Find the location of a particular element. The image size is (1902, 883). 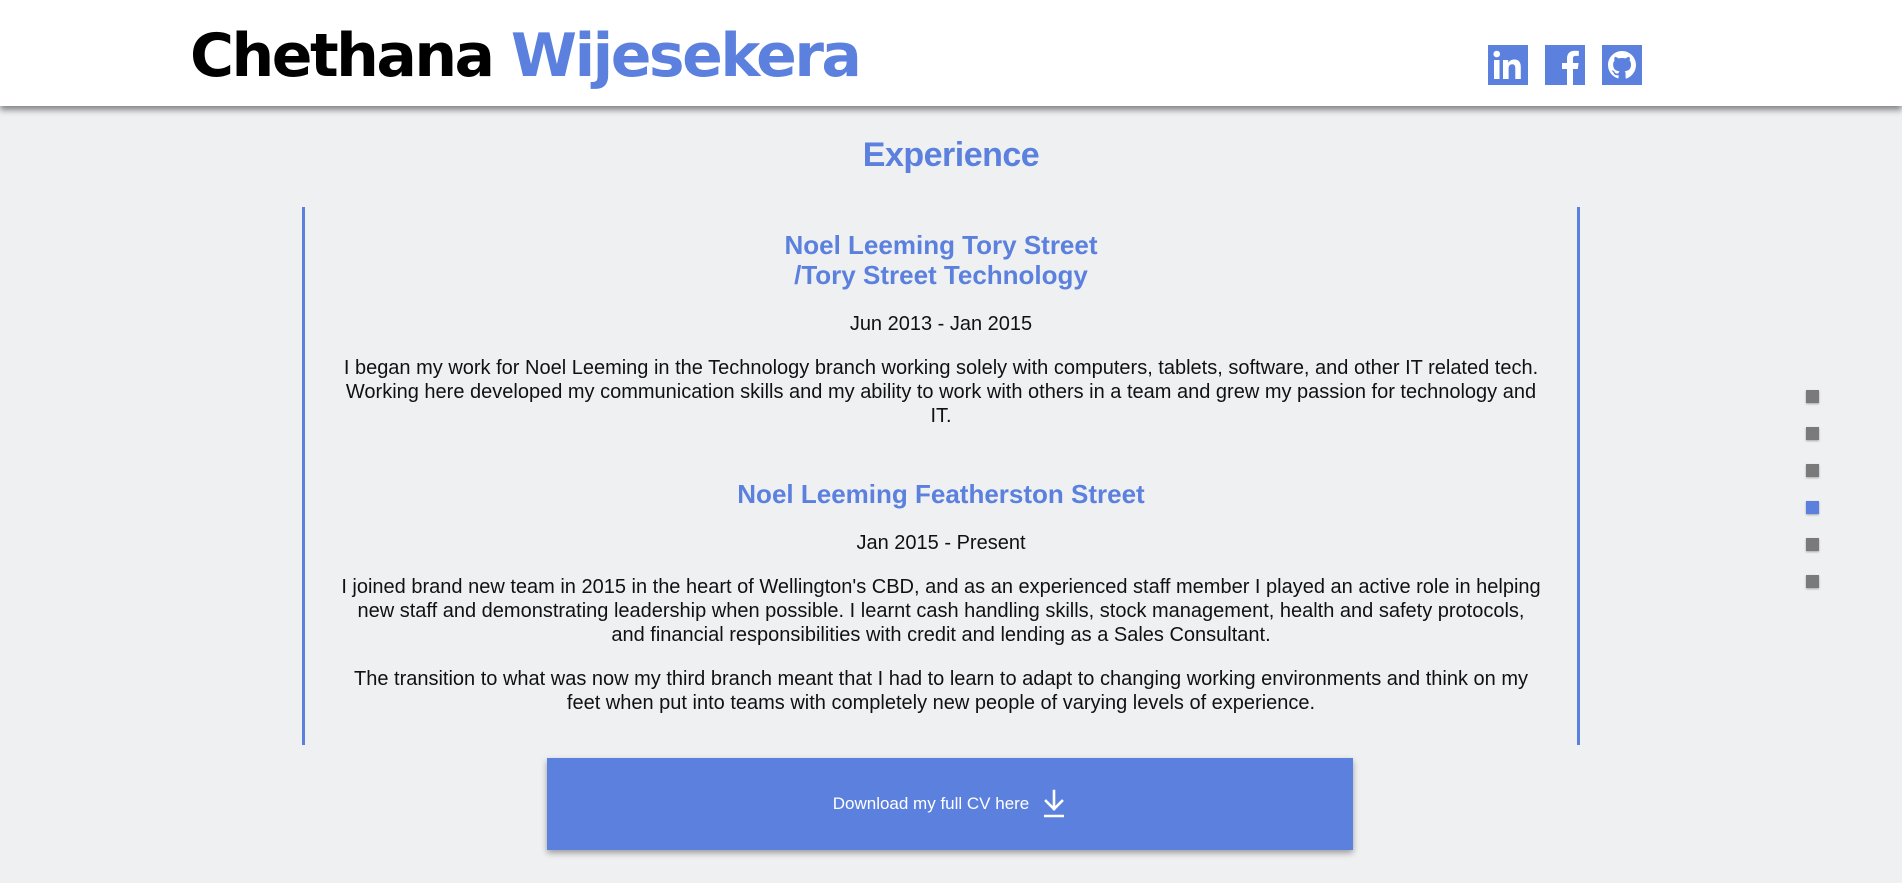

facebook-icon is located at coordinates (1565, 65).